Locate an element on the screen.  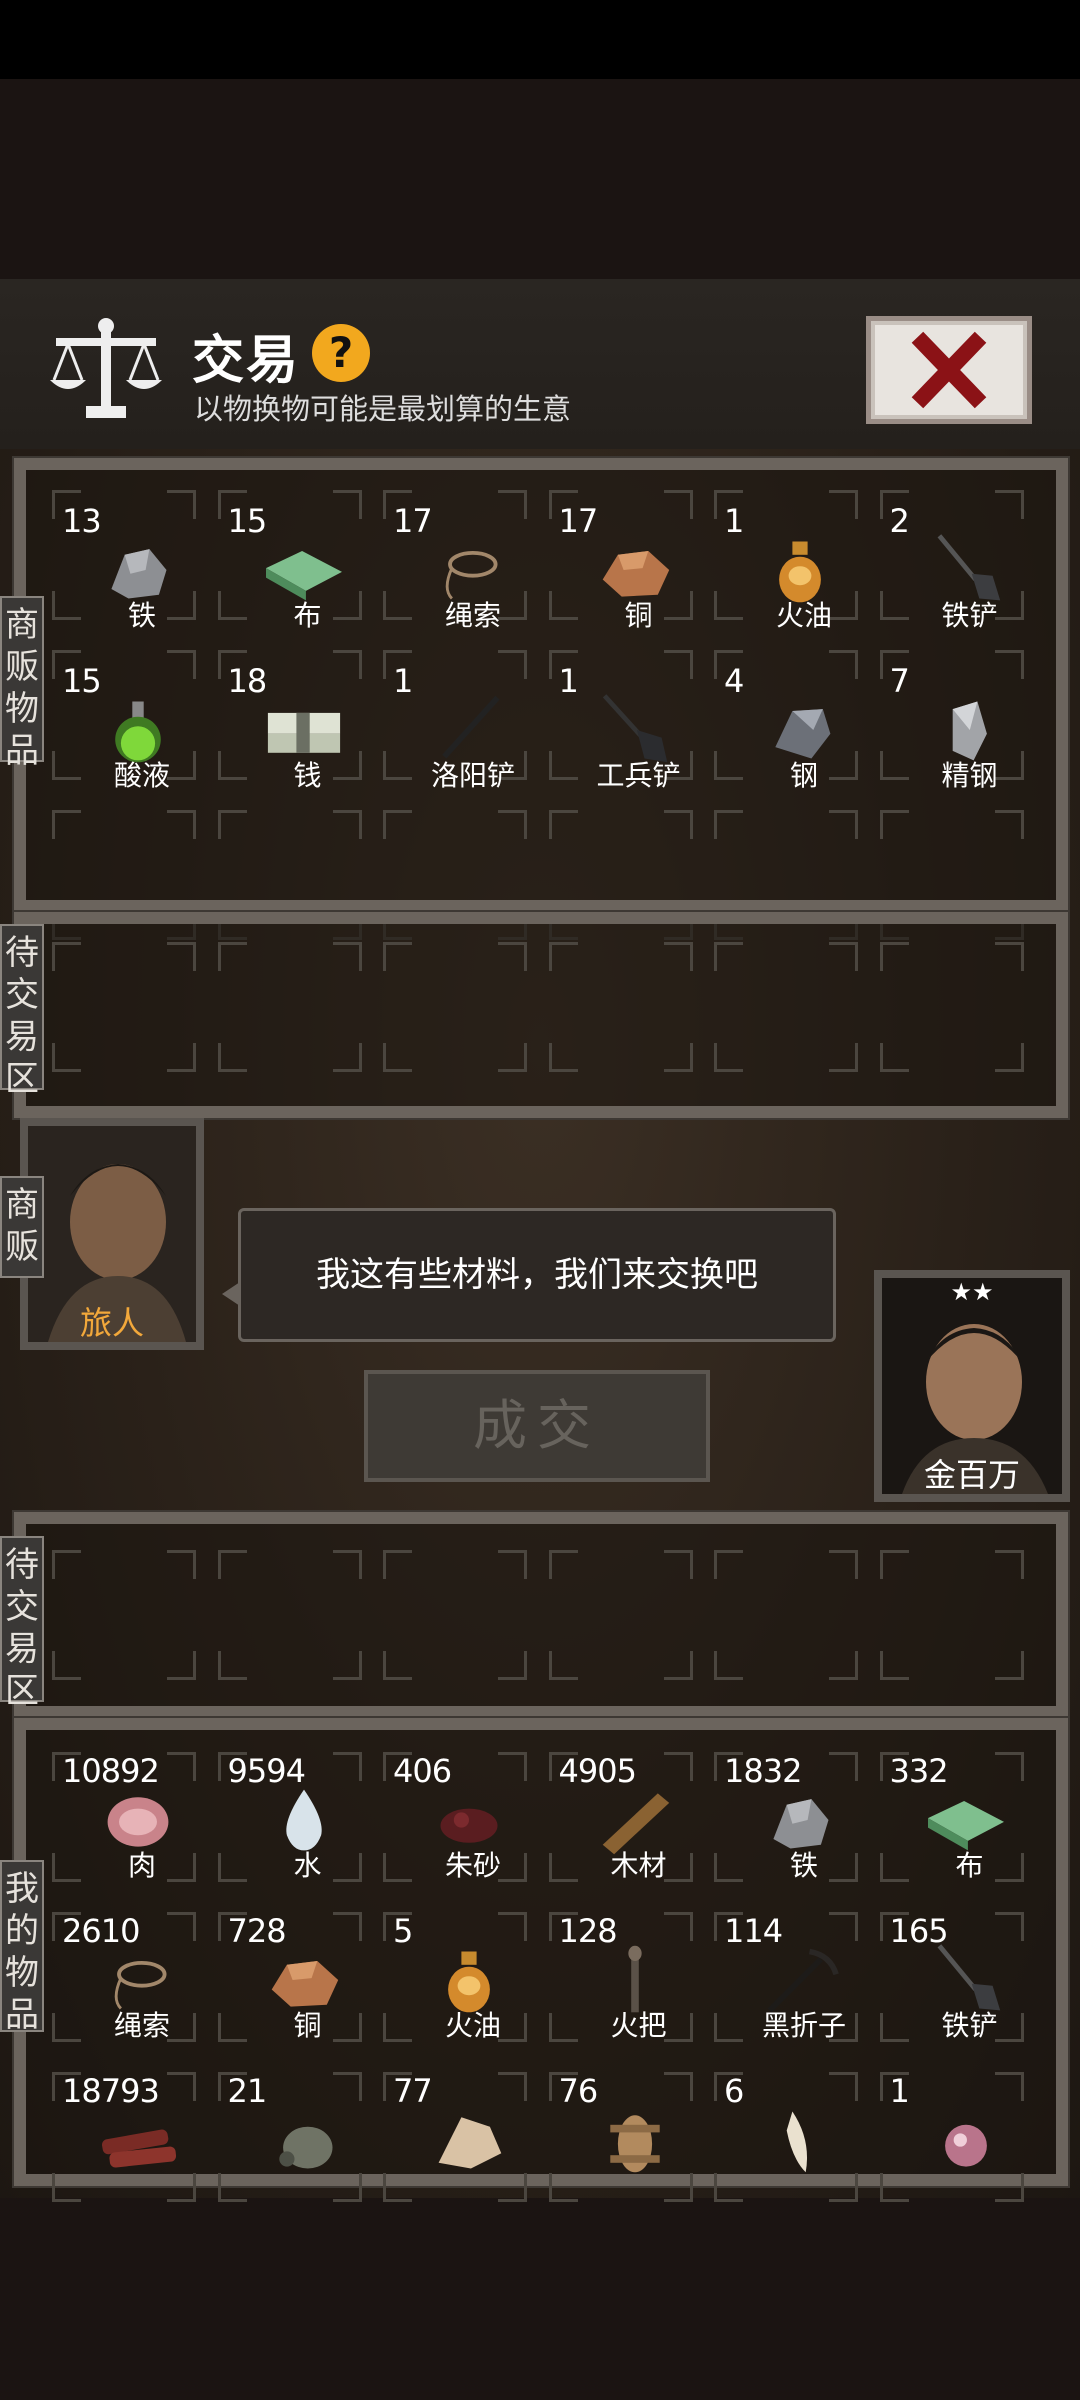
inventory-item: 1 洛阳铲 is located at coordinates (473, 737).